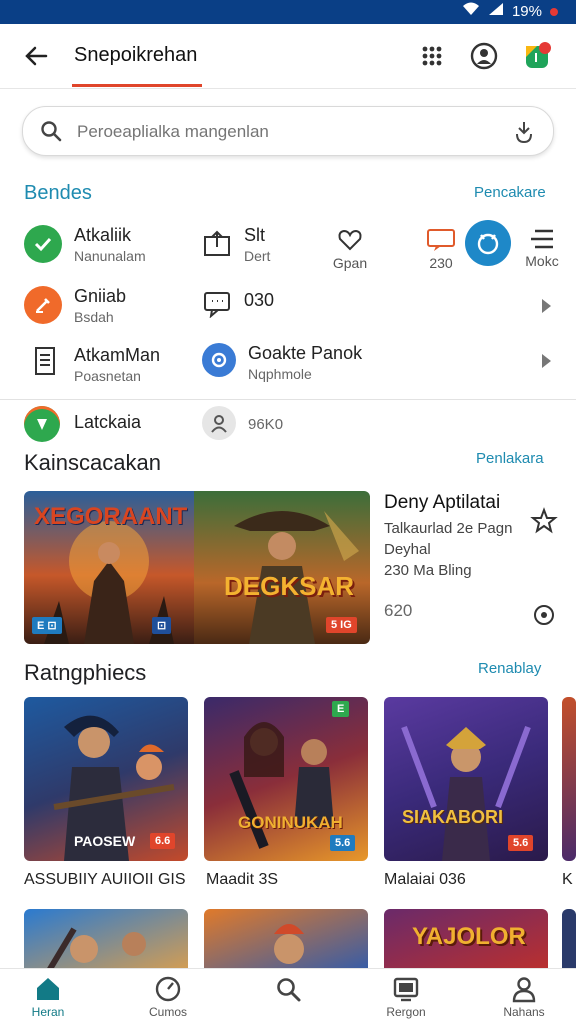 Image resolution: width=576 pixels, height=1025 pixels. What do you see at coordinates (219, 360) in the screenshot?
I see `target-icon` at bounding box center [219, 360].